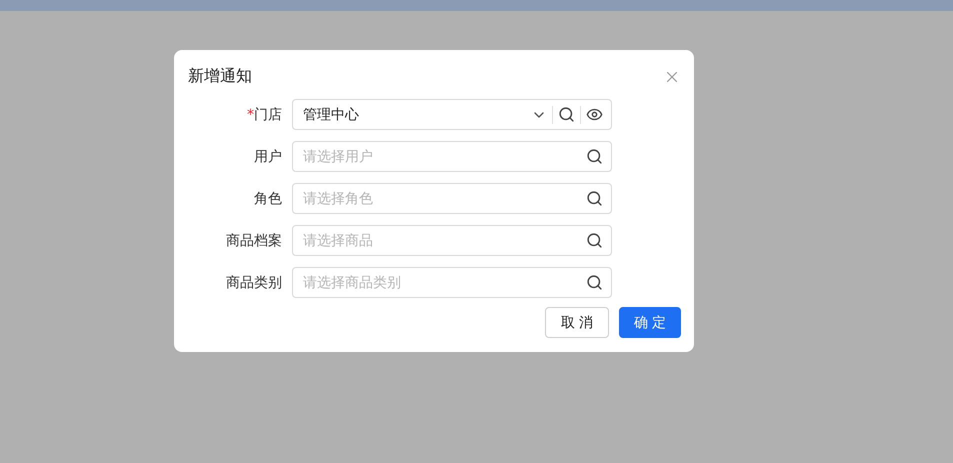  I want to click on field-label: 角色, so click(267, 199).